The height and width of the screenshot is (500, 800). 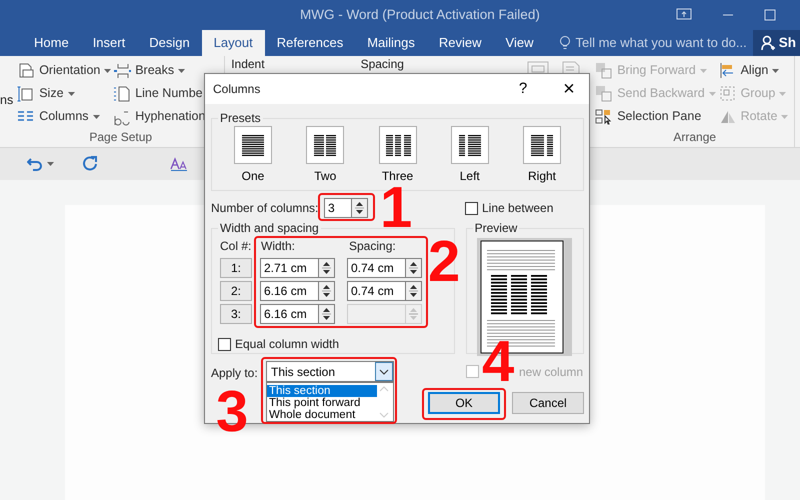 I want to click on step-number: 1, so click(x=396, y=208).